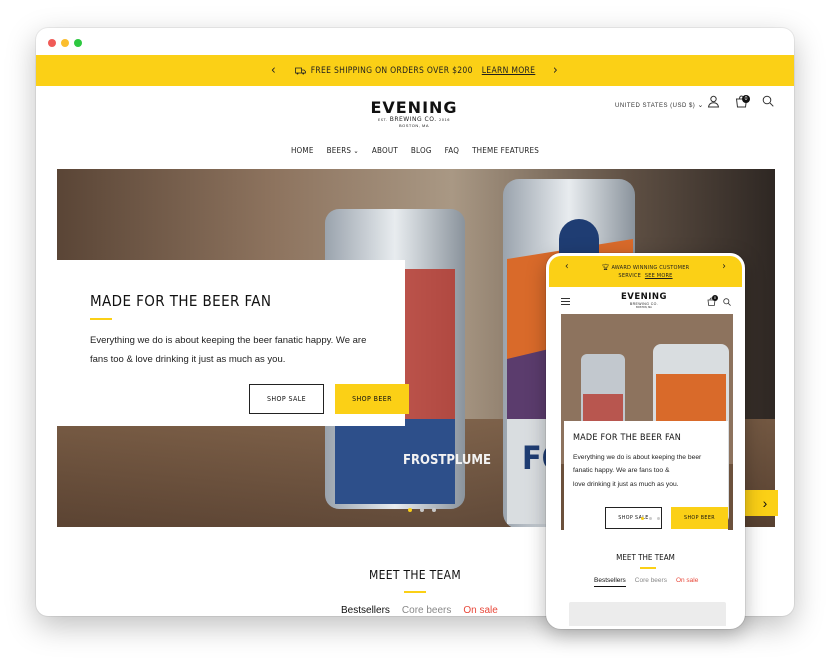 This screenshot has height=662, width=832. I want to click on nav-item-about: ABOUT, so click(385, 150).